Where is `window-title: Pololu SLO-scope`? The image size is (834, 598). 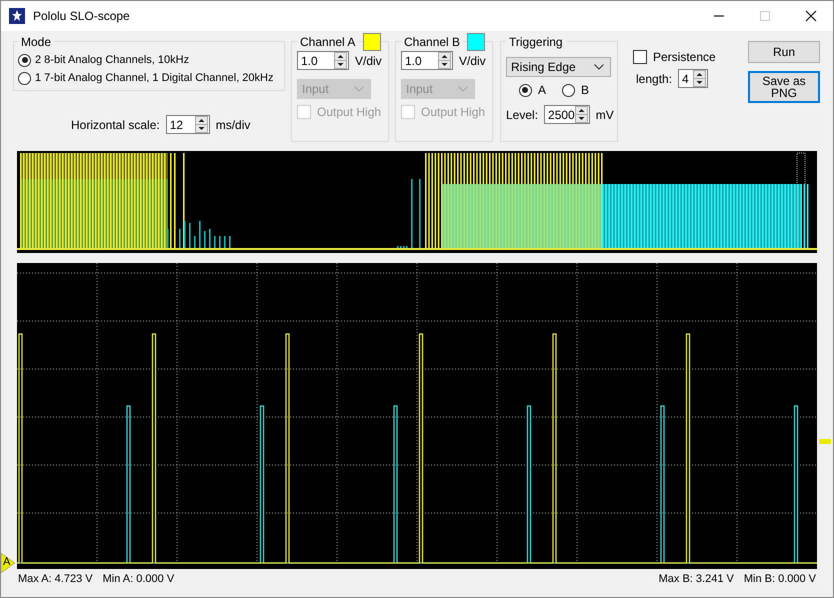 window-title: Pololu SLO-scope is located at coordinates (81, 16).